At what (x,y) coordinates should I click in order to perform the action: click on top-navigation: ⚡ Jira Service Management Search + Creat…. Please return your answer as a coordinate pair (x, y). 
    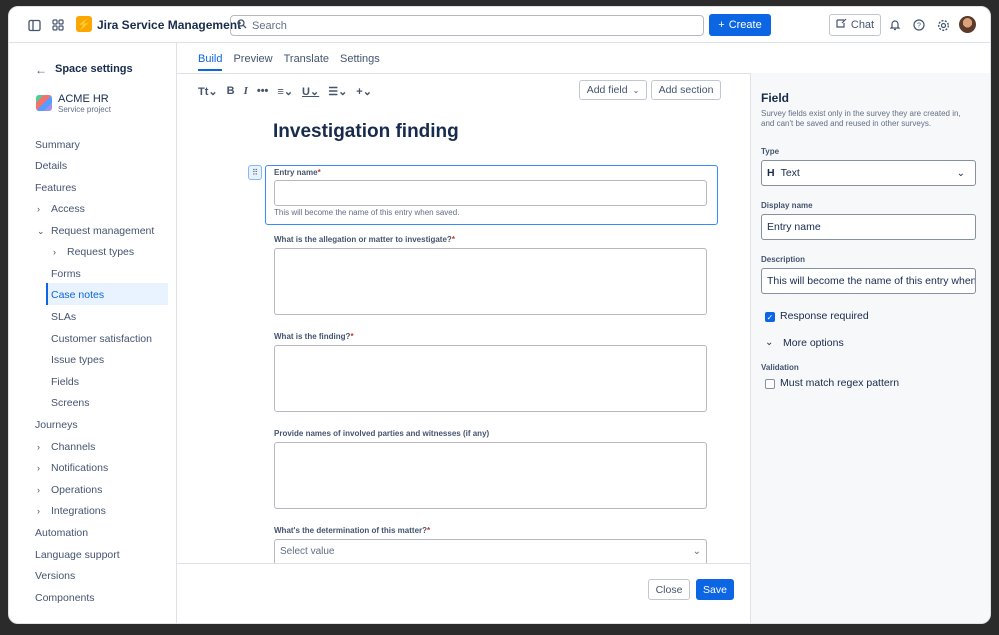
    Looking at the image, I should click on (499, 25).